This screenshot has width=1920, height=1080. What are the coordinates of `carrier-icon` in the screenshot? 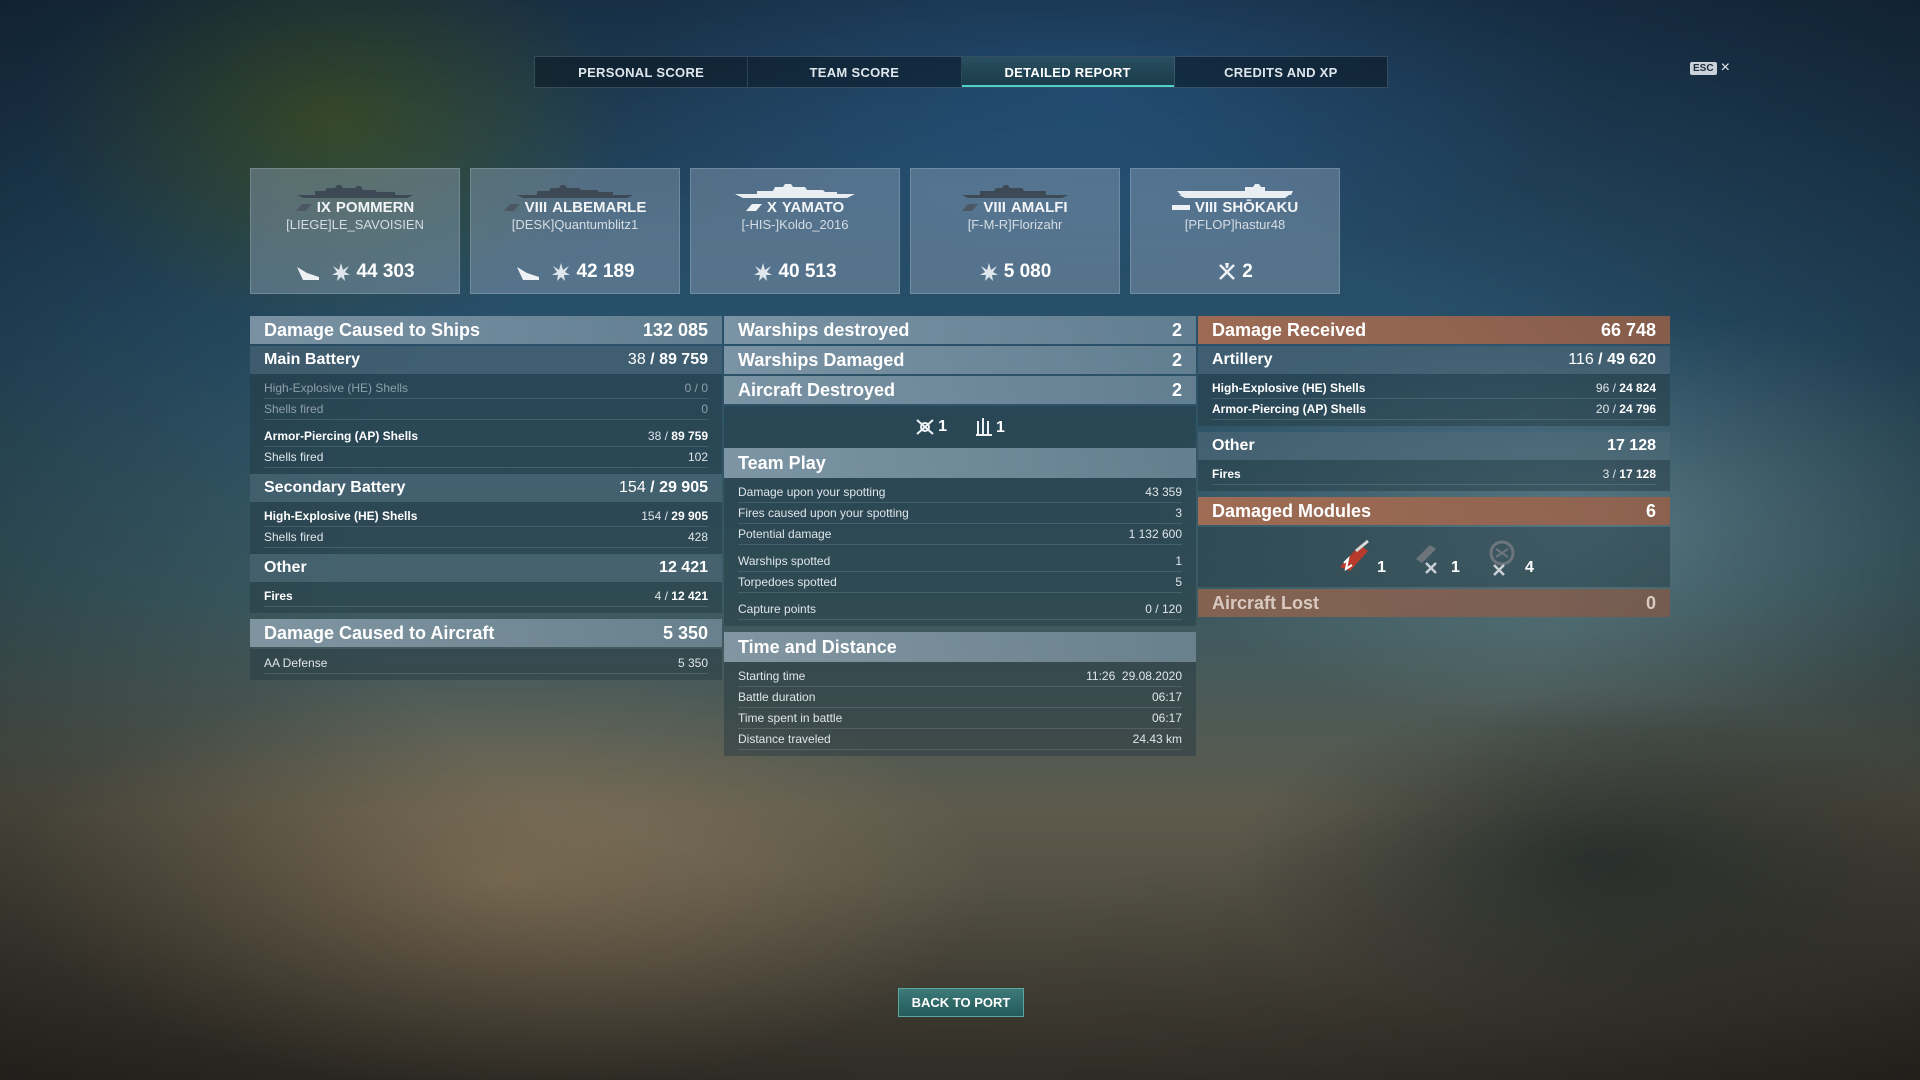 It's located at (1180, 207).